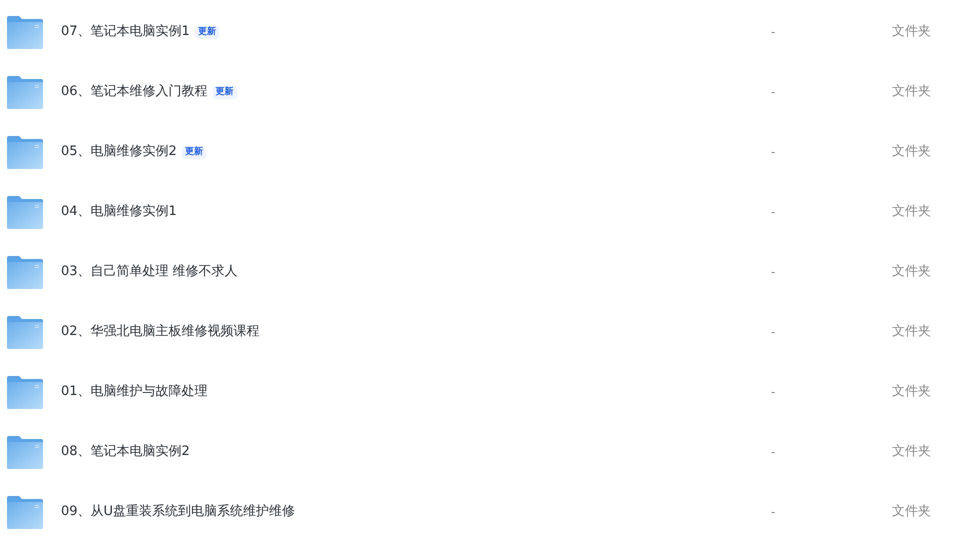  Describe the element at coordinates (149, 272) in the screenshot. I see `folder-name: 03、自己简单处理 维修不求人` at that location.